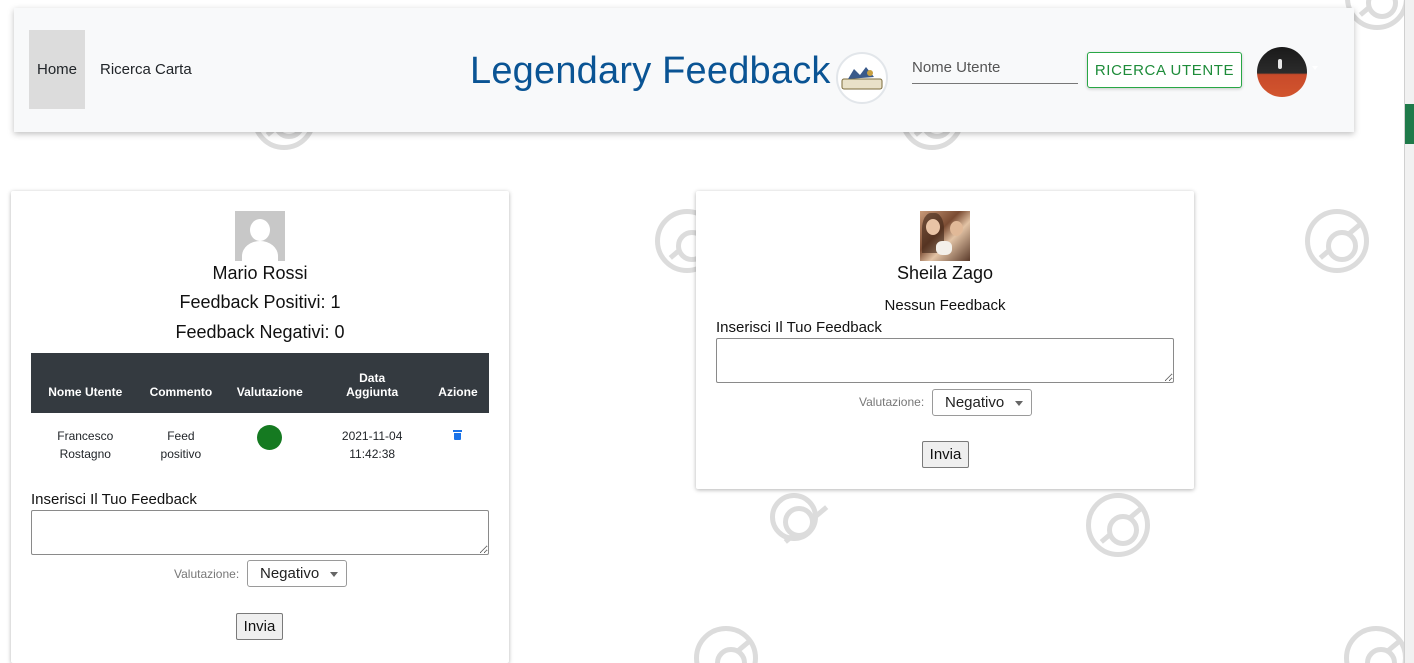 The image size is (1414, 663). Describe the element at coordinates (995, 68) in the screenshot. I see `user-search-input` at that location.